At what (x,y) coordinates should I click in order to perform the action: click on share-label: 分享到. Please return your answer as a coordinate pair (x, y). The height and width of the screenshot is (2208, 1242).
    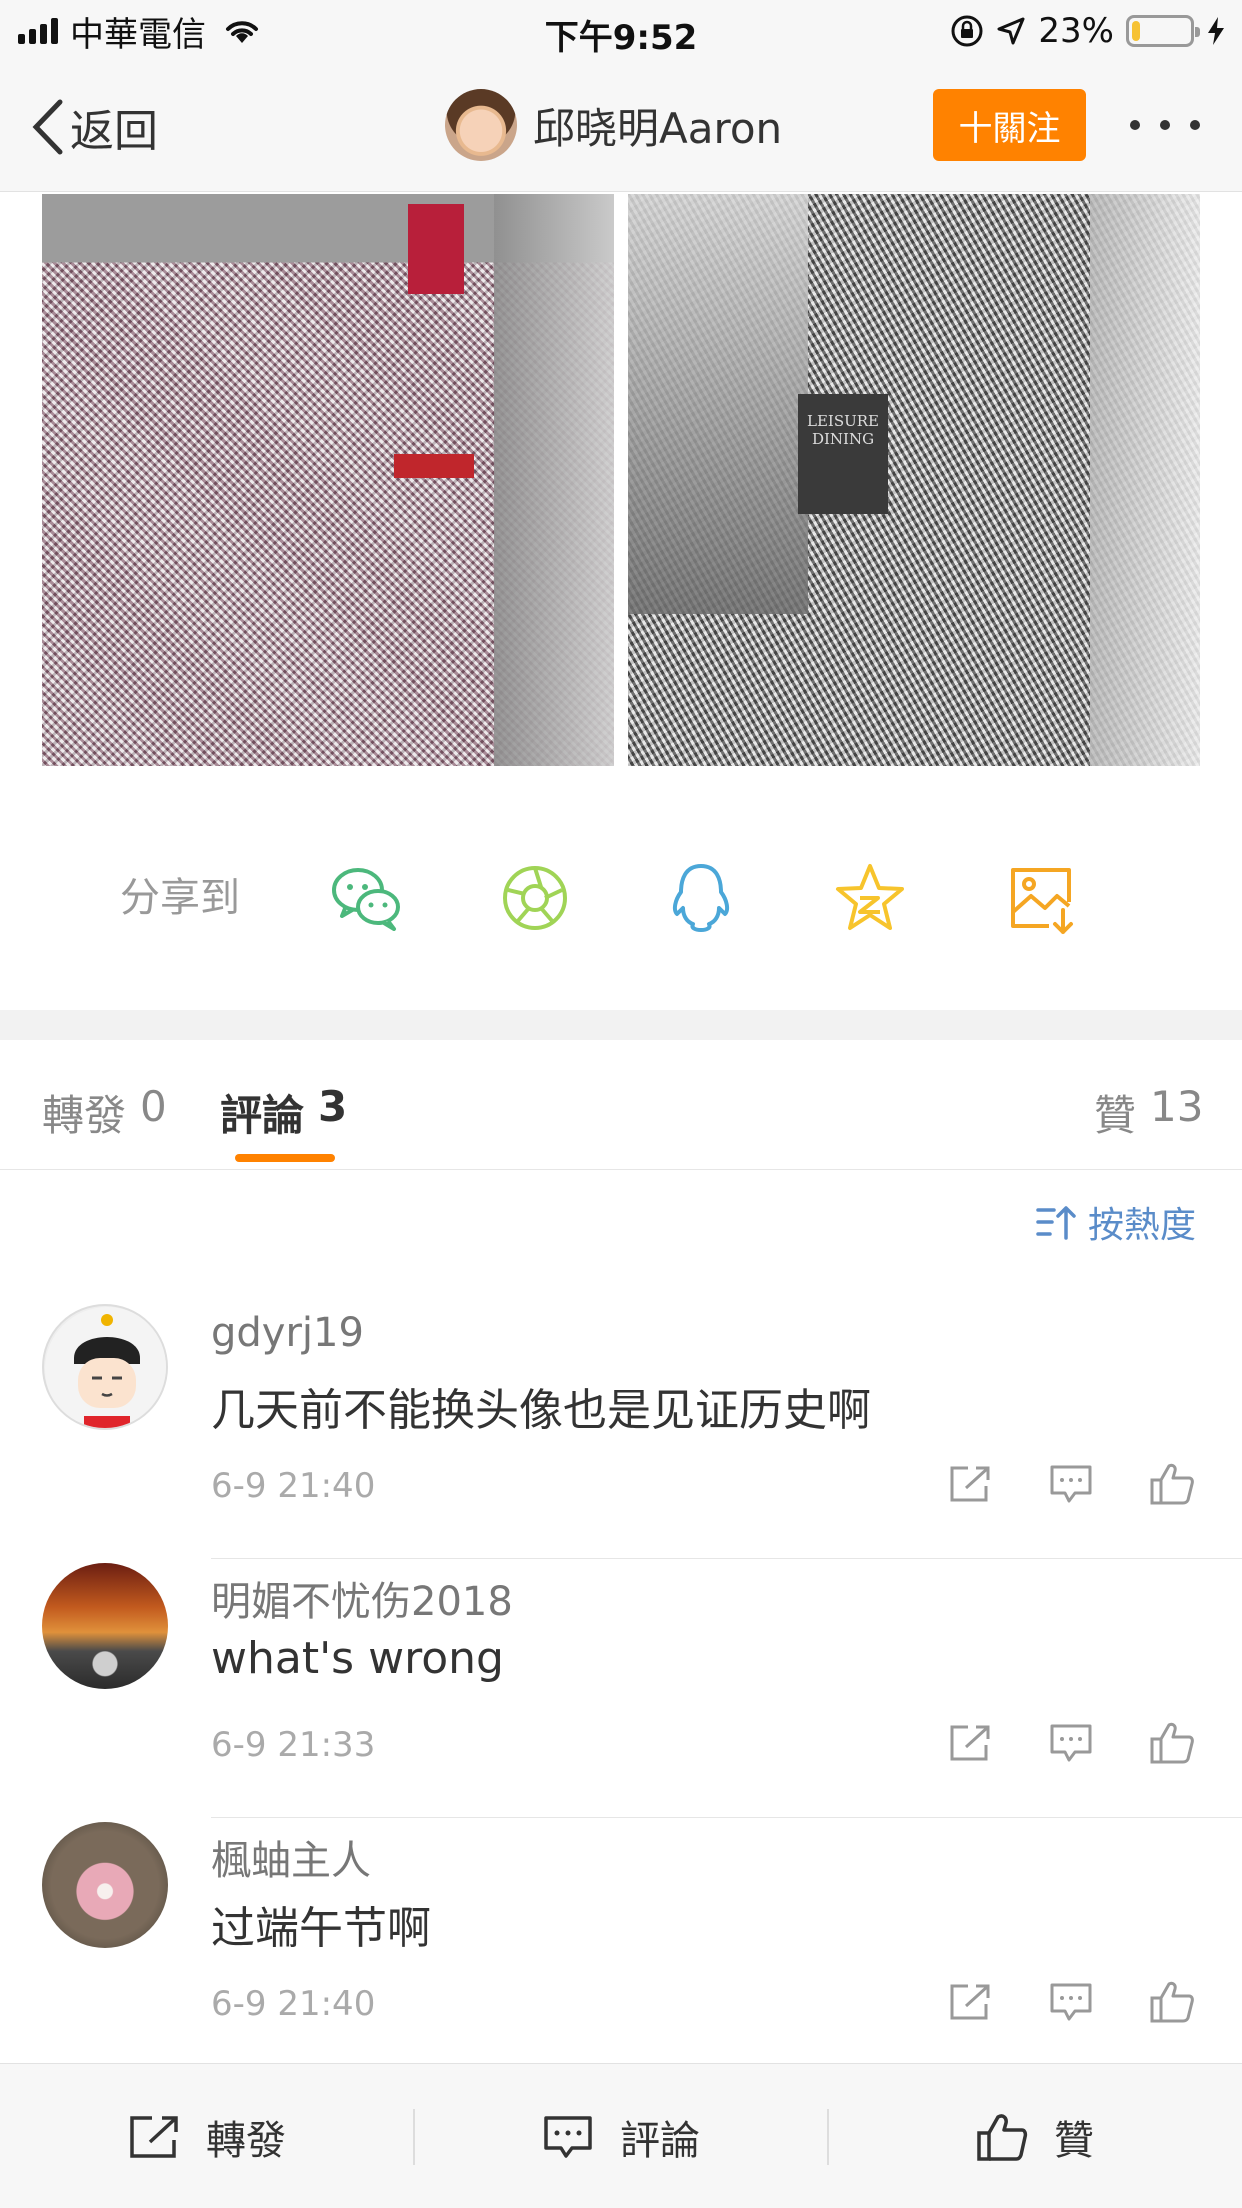
    Looking at the image, I should click on (180, 898).